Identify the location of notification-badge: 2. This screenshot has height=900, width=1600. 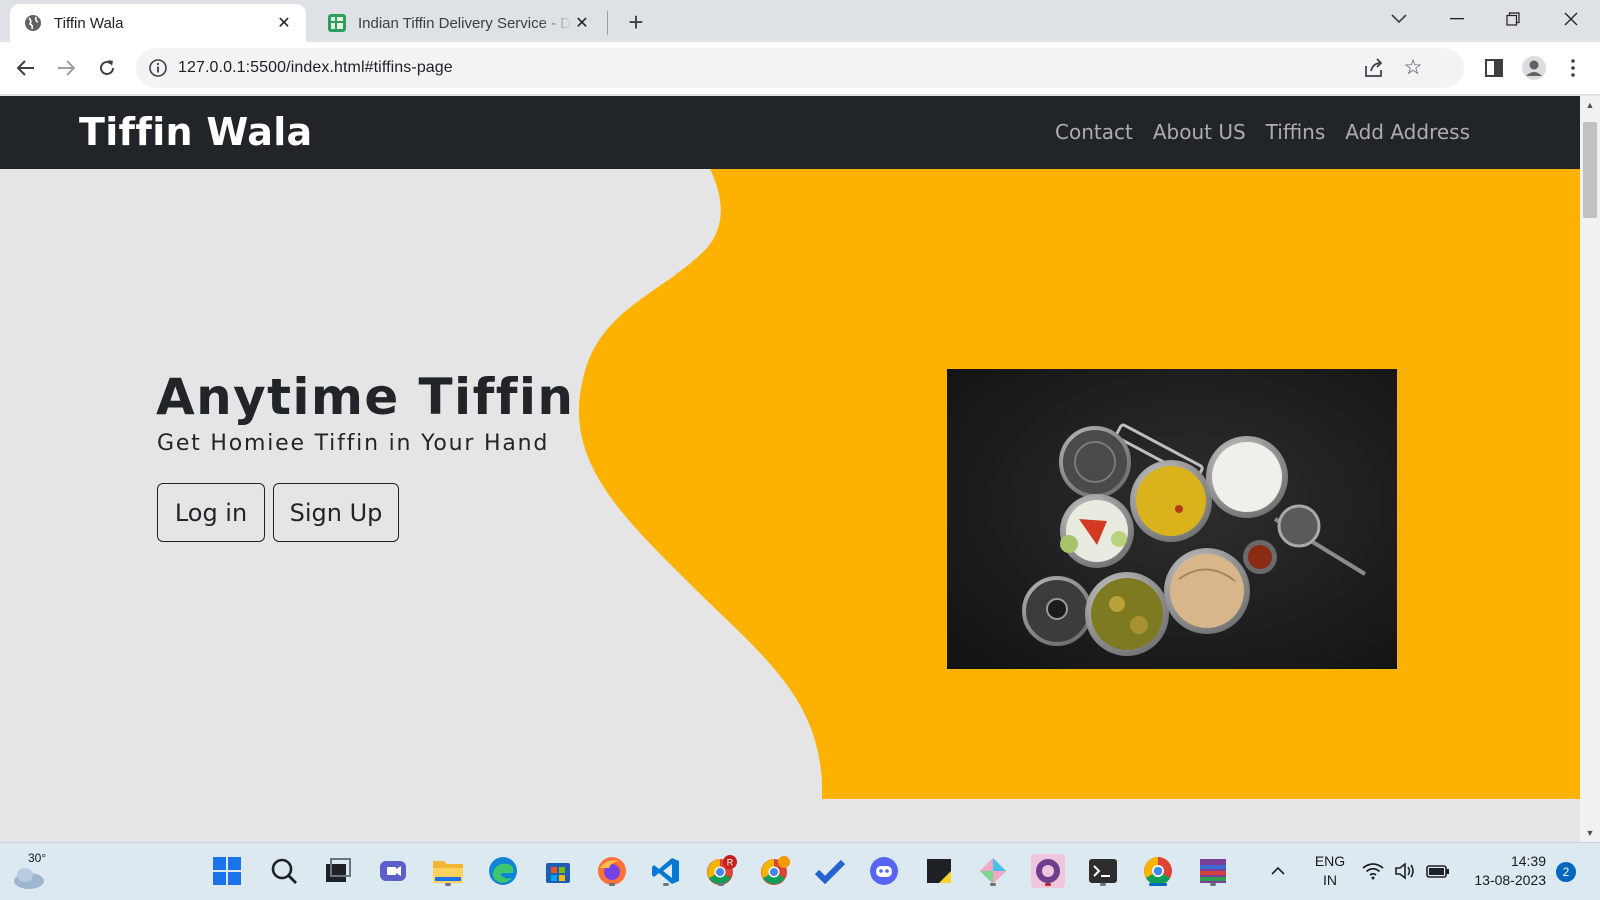
(1566, 872).